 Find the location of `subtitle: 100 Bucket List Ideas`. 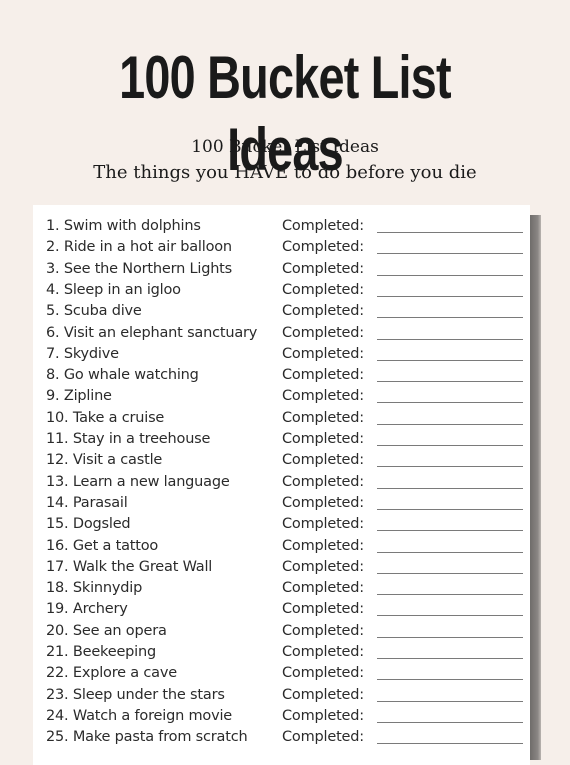

subtitle: 100 Bucket List Ideas is located at coordinates (285, 147).